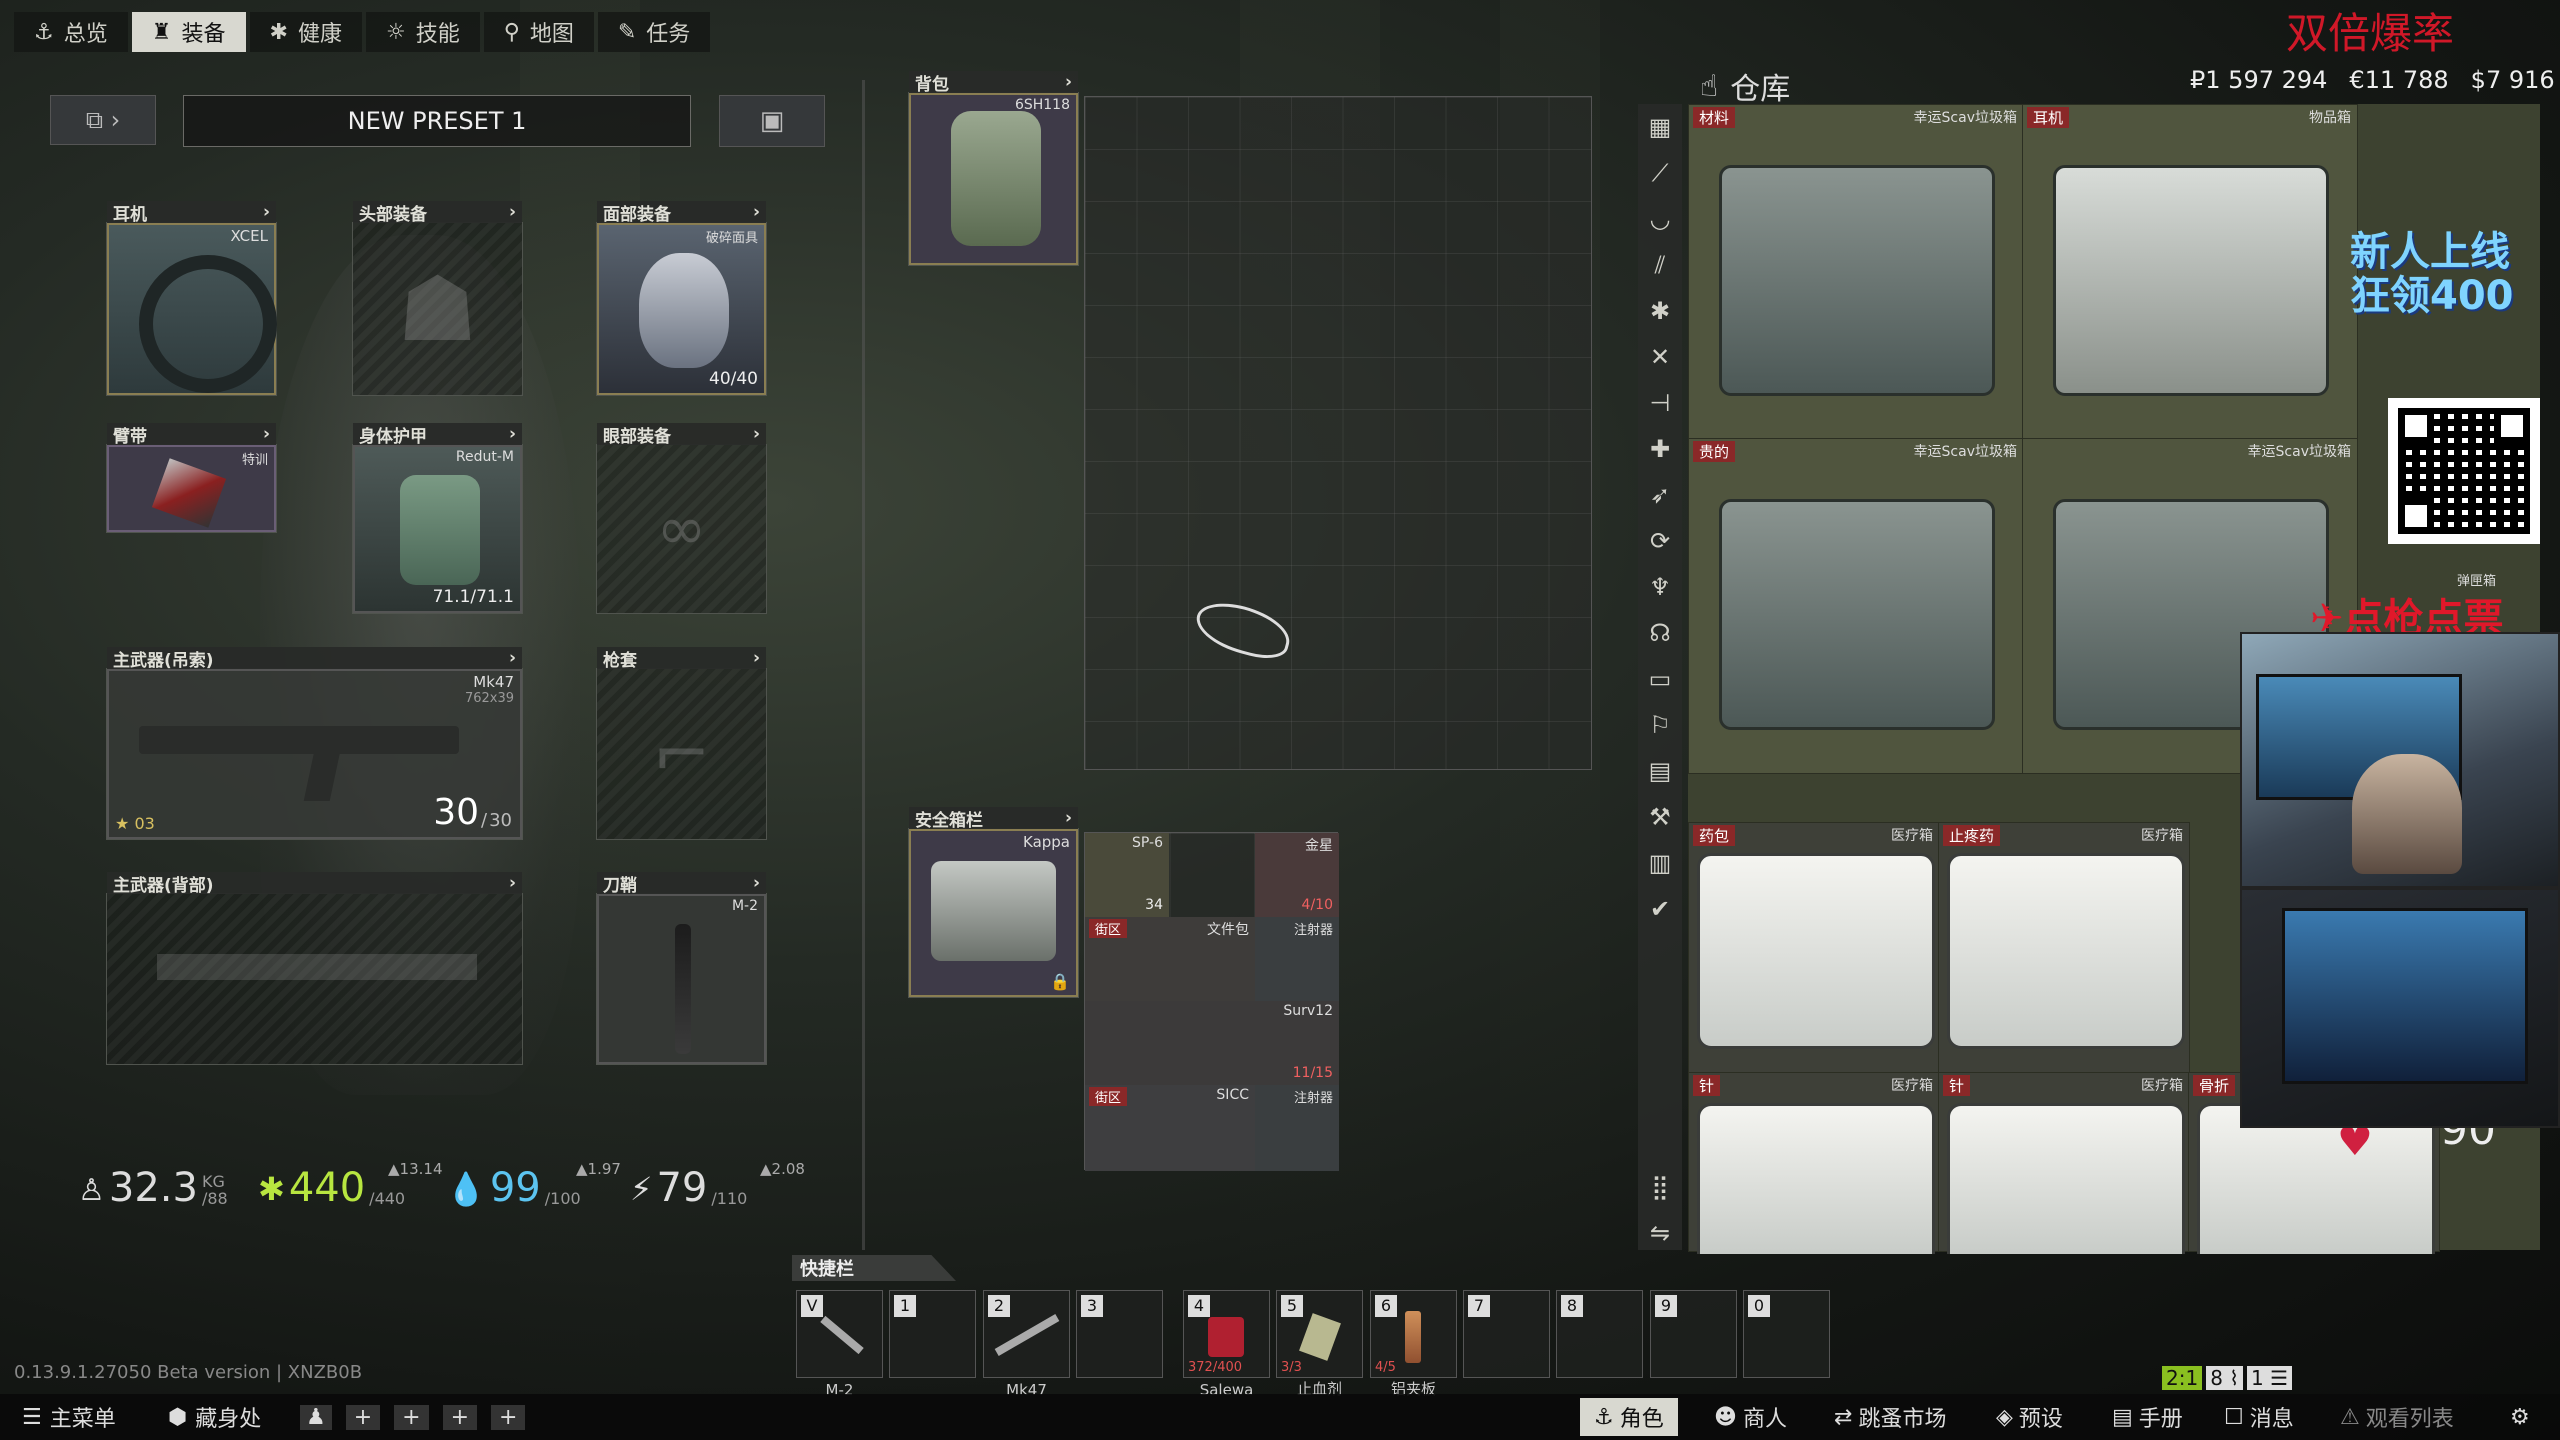 This screenshot has height=1440, width=2560. I want to click on character-button: ⚓ 角色, so click(1629, 1417).